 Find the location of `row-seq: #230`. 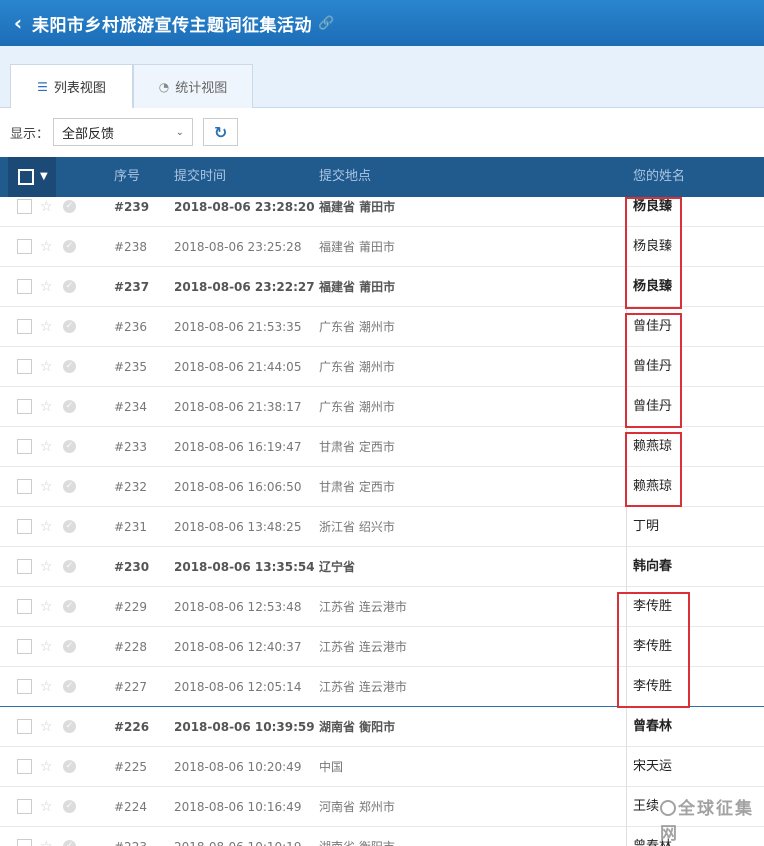

row-seq: #230 is located at coordinates (132, 567).